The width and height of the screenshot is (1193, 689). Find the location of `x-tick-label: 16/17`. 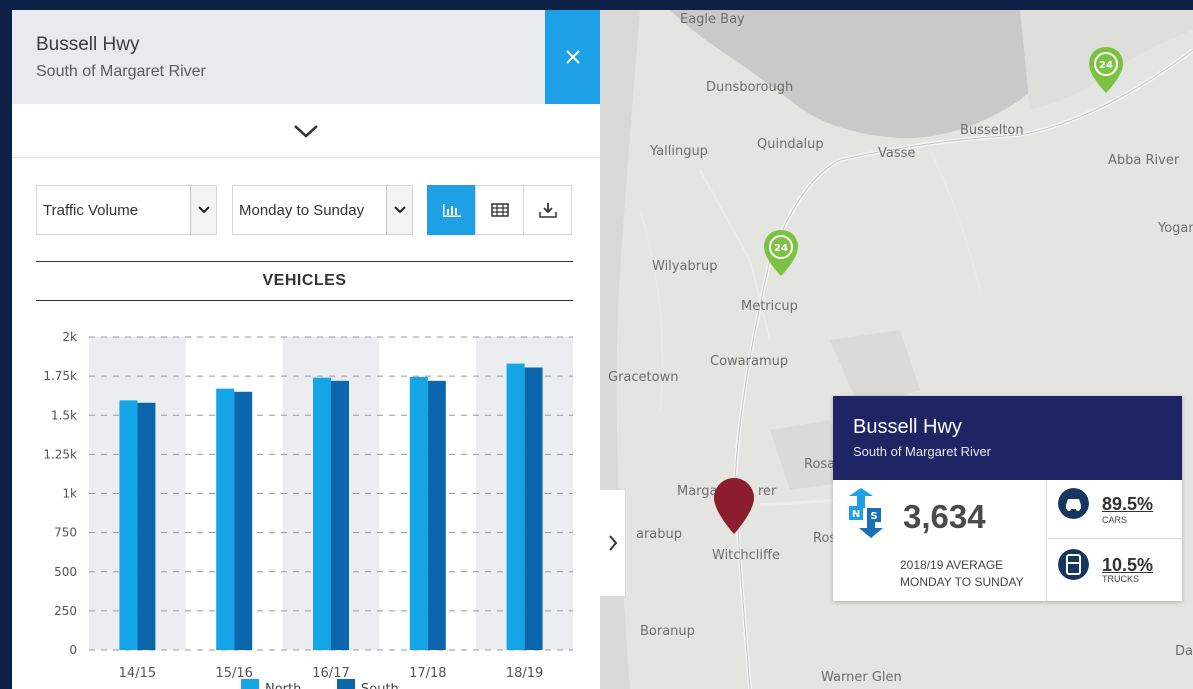

x-tick-label: 16/17 is located at coordinates (330, 673).